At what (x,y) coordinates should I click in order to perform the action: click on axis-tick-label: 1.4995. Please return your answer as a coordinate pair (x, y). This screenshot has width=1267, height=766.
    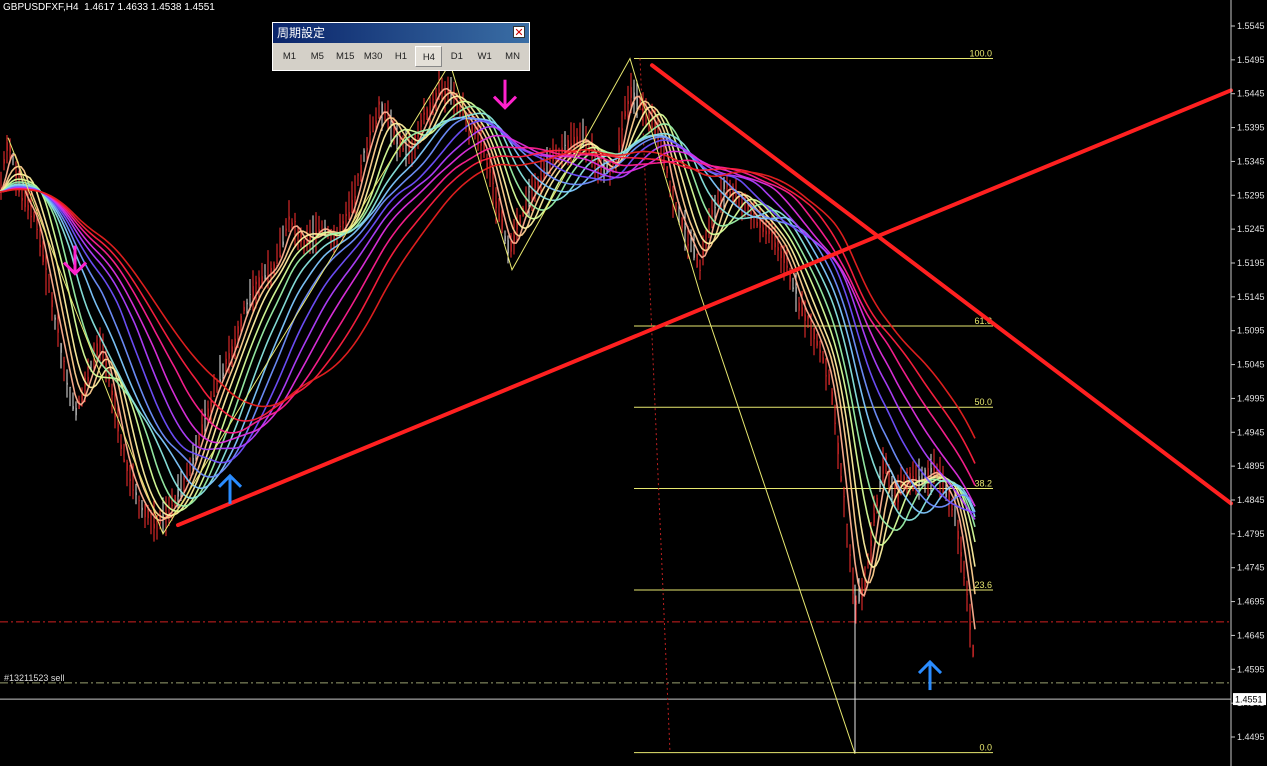
    Looking at the image, I should click on (1251, 398).